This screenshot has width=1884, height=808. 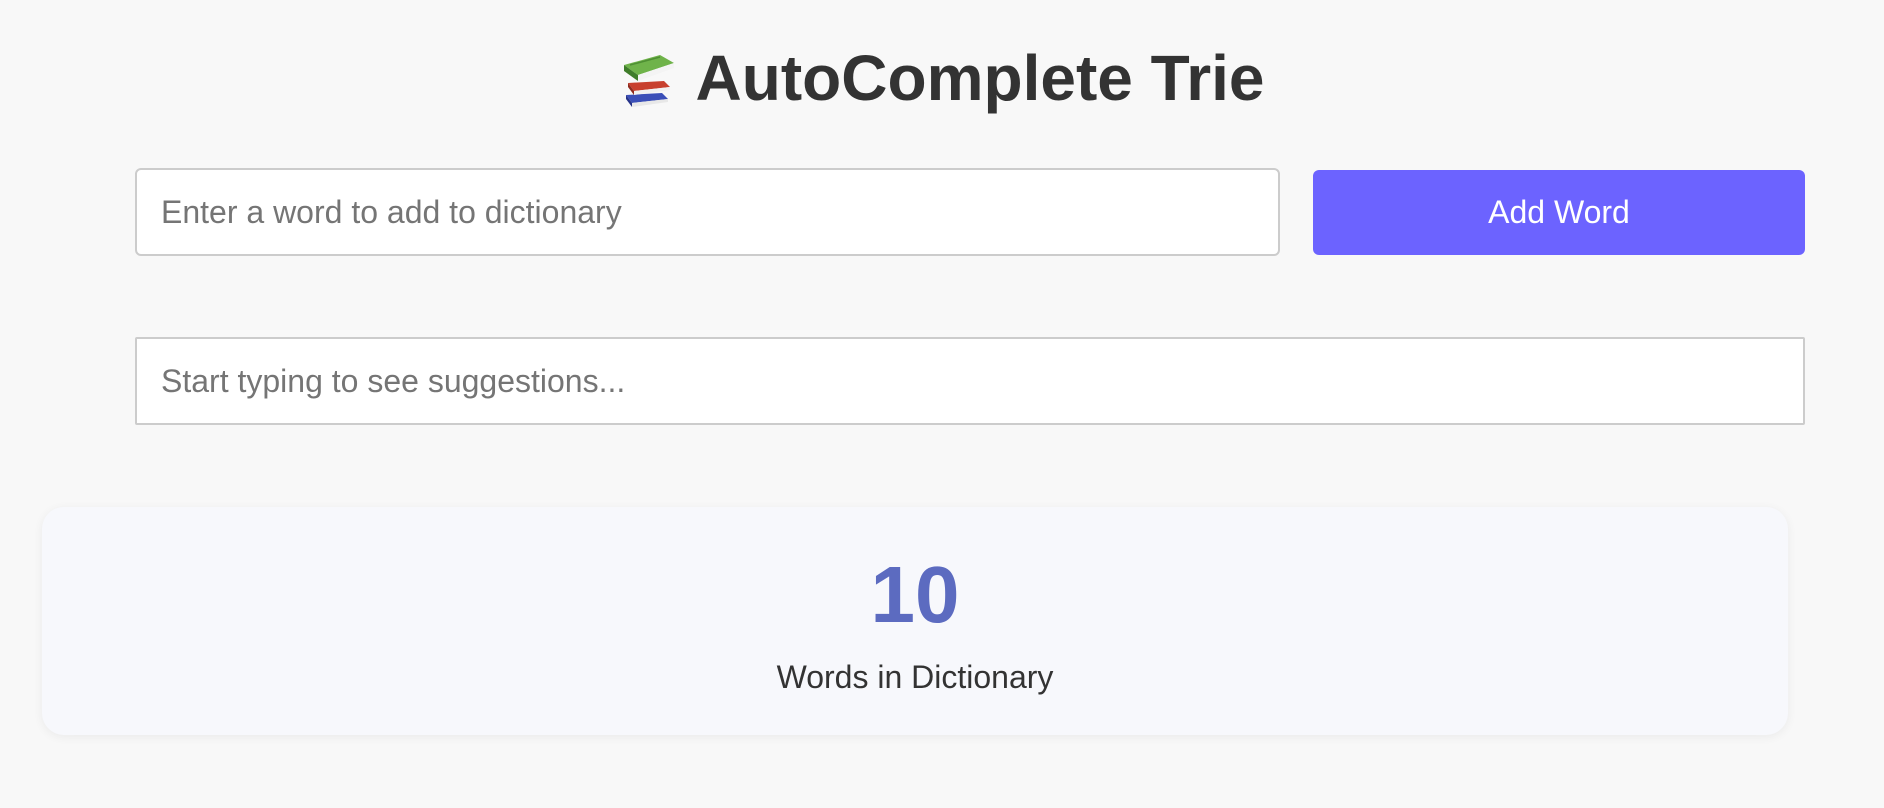 What do you see at coordinates (649, 78) in the screenshot?
I see `books-icon` at bounding box center [649, 78].